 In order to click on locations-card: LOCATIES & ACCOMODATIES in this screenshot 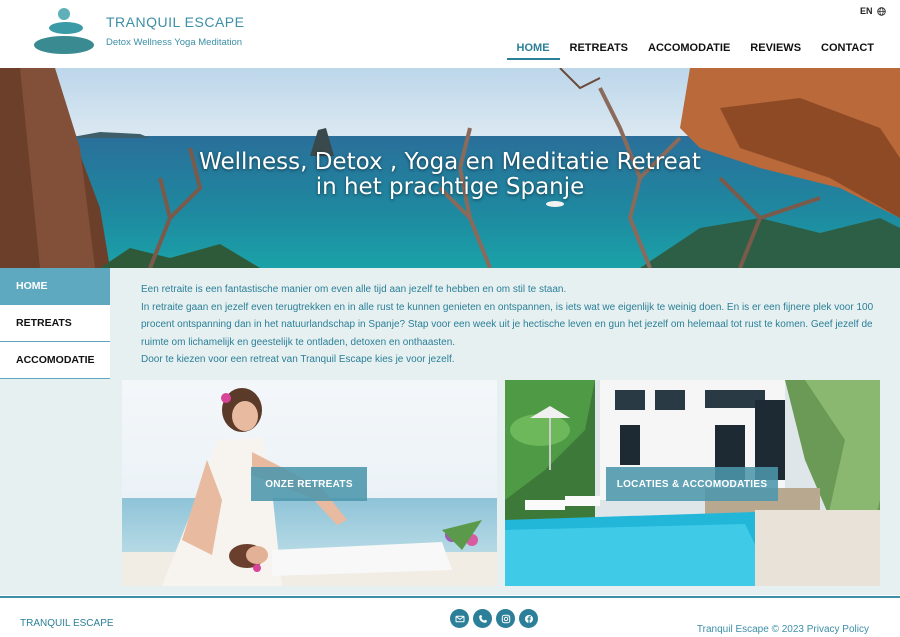, I will do `click(692, 483)`.